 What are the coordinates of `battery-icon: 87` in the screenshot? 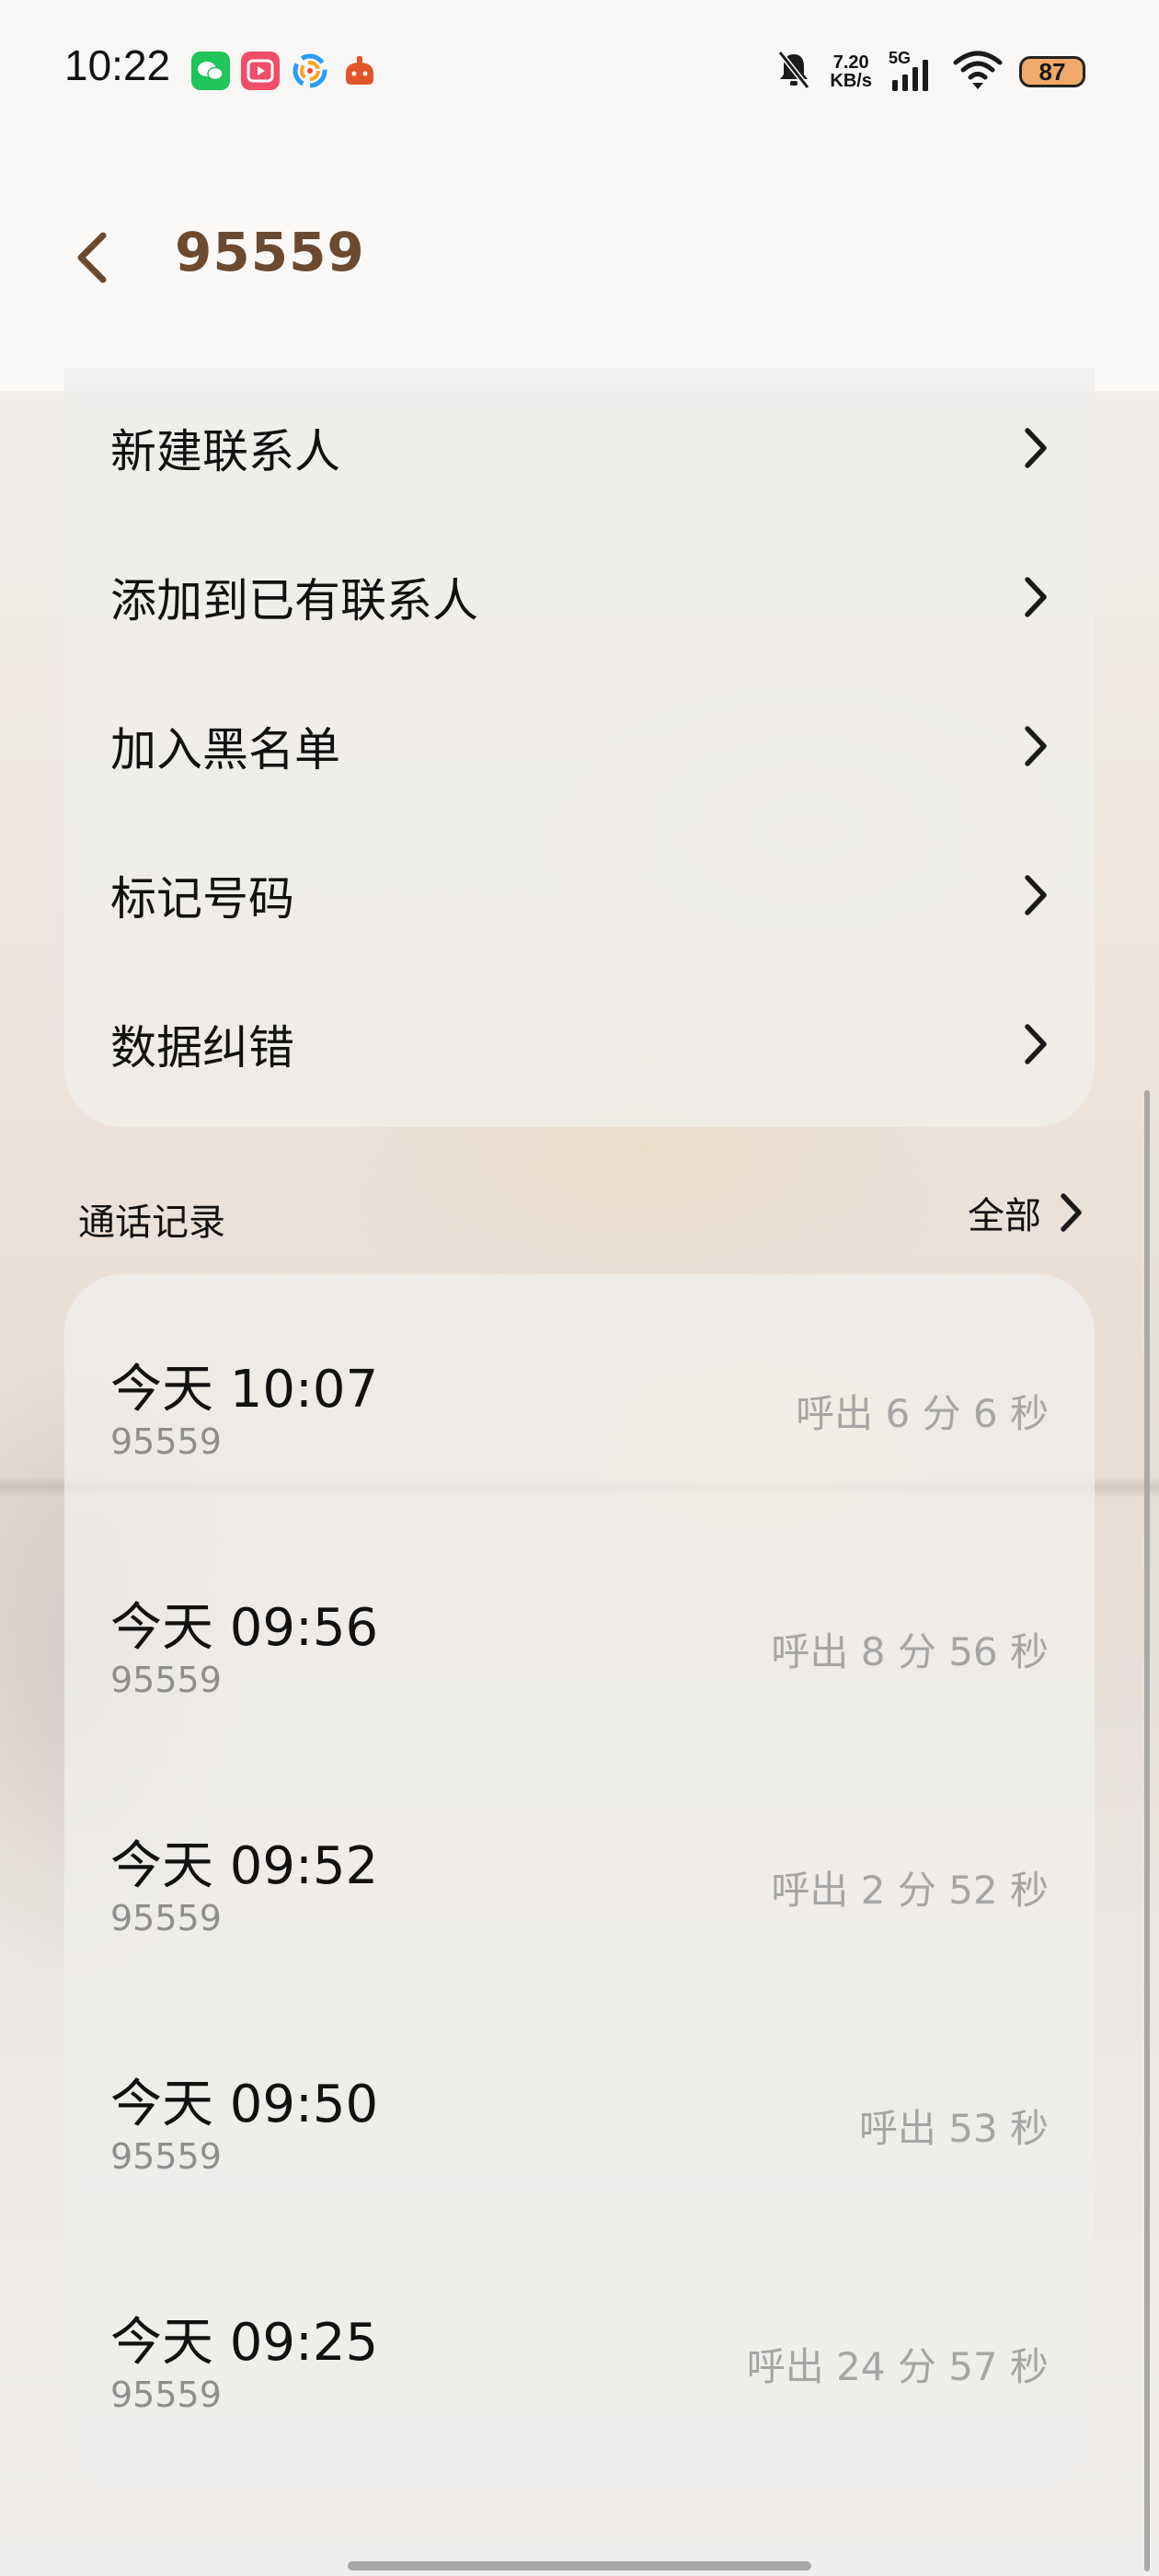 It's located at (1052, 71).